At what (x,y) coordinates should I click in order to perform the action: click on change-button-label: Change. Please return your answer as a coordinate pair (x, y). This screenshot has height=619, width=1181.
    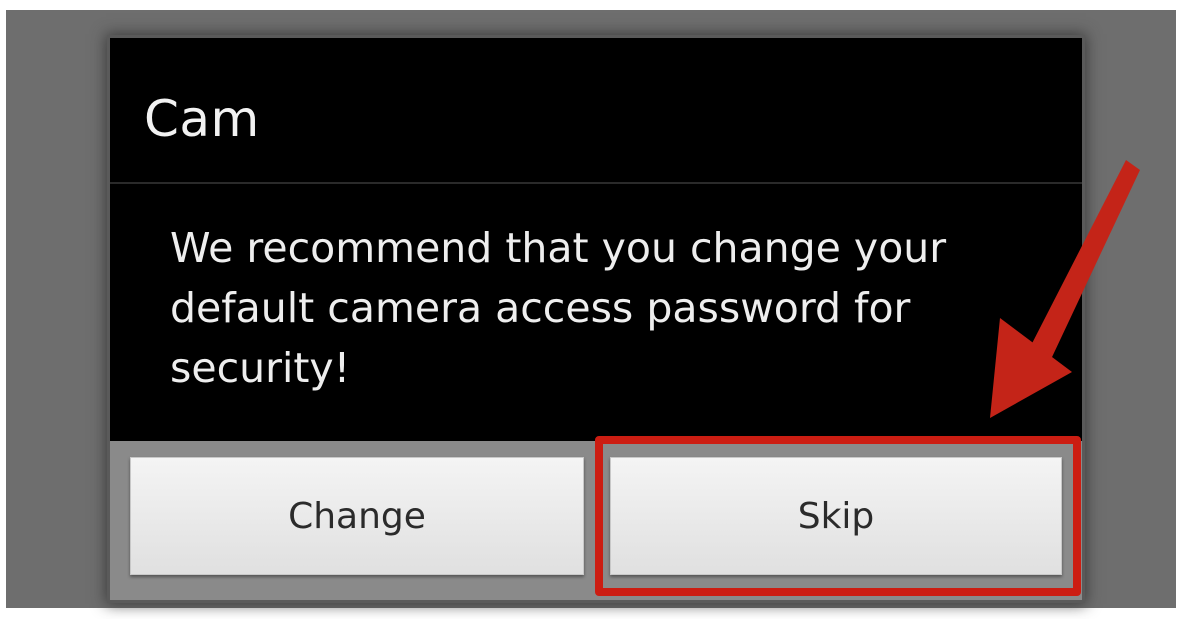
    Looking at the image, I should click on (357, 516).